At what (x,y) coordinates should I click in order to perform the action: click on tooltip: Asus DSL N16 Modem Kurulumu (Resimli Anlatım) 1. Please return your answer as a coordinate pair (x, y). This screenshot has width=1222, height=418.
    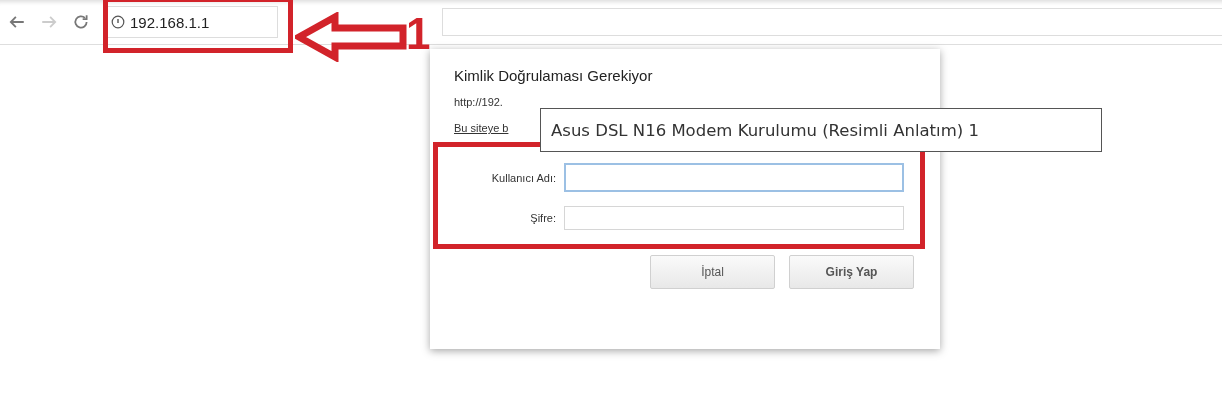
    Looking at the image, I should click on (821, 130).